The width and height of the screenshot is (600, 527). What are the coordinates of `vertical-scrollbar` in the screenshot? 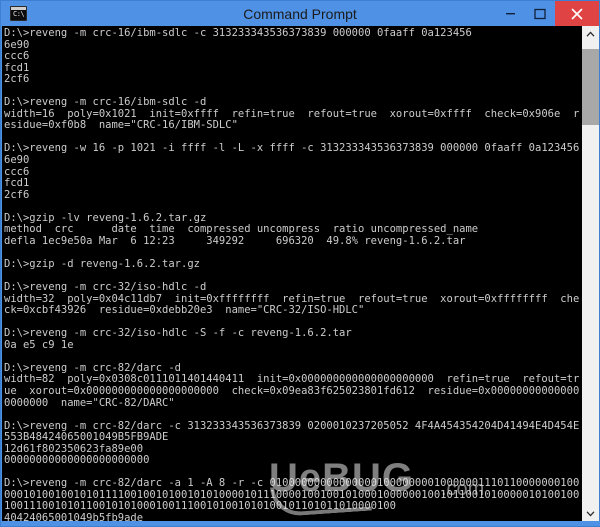 It's located at (590, 274).